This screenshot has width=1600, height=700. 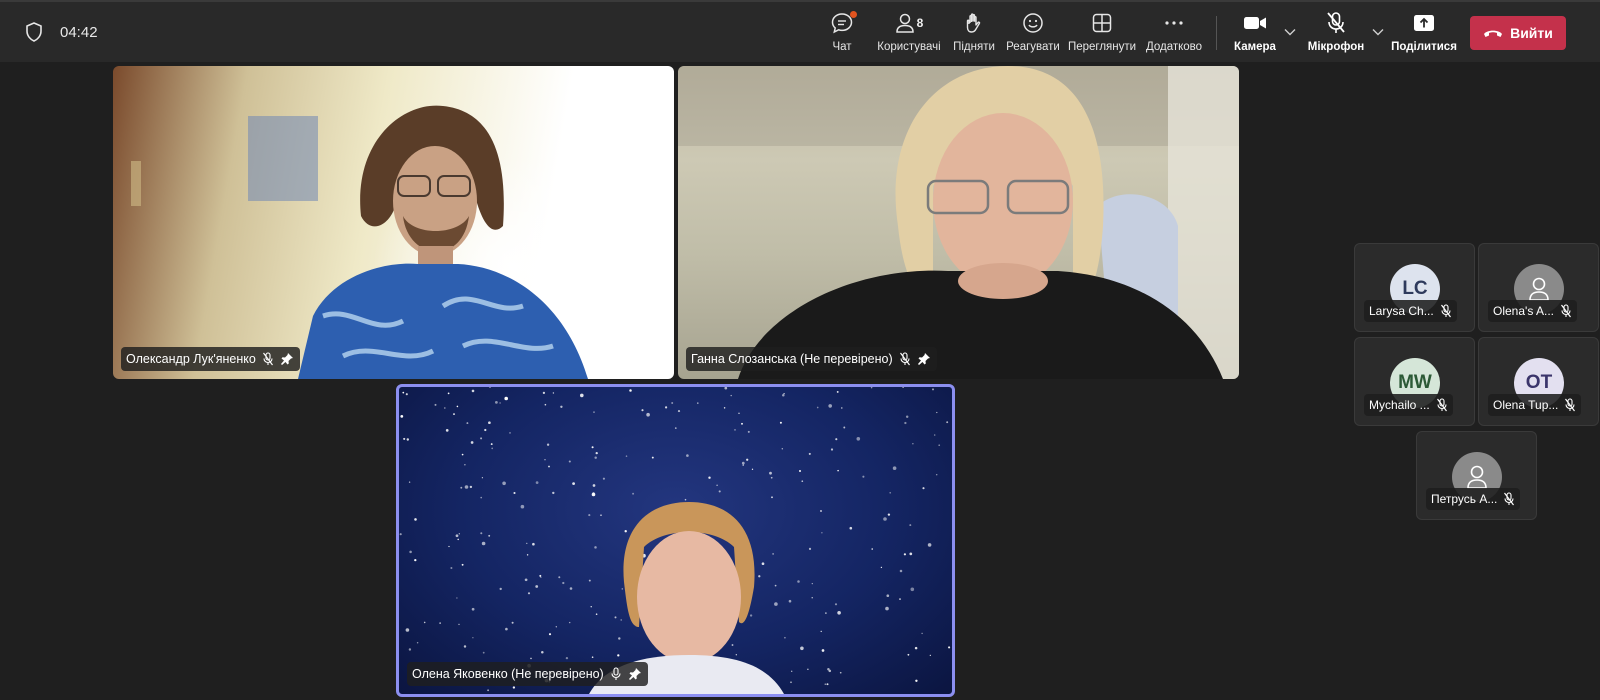 I want to click on mic-icon, so click(x=616, y=673).